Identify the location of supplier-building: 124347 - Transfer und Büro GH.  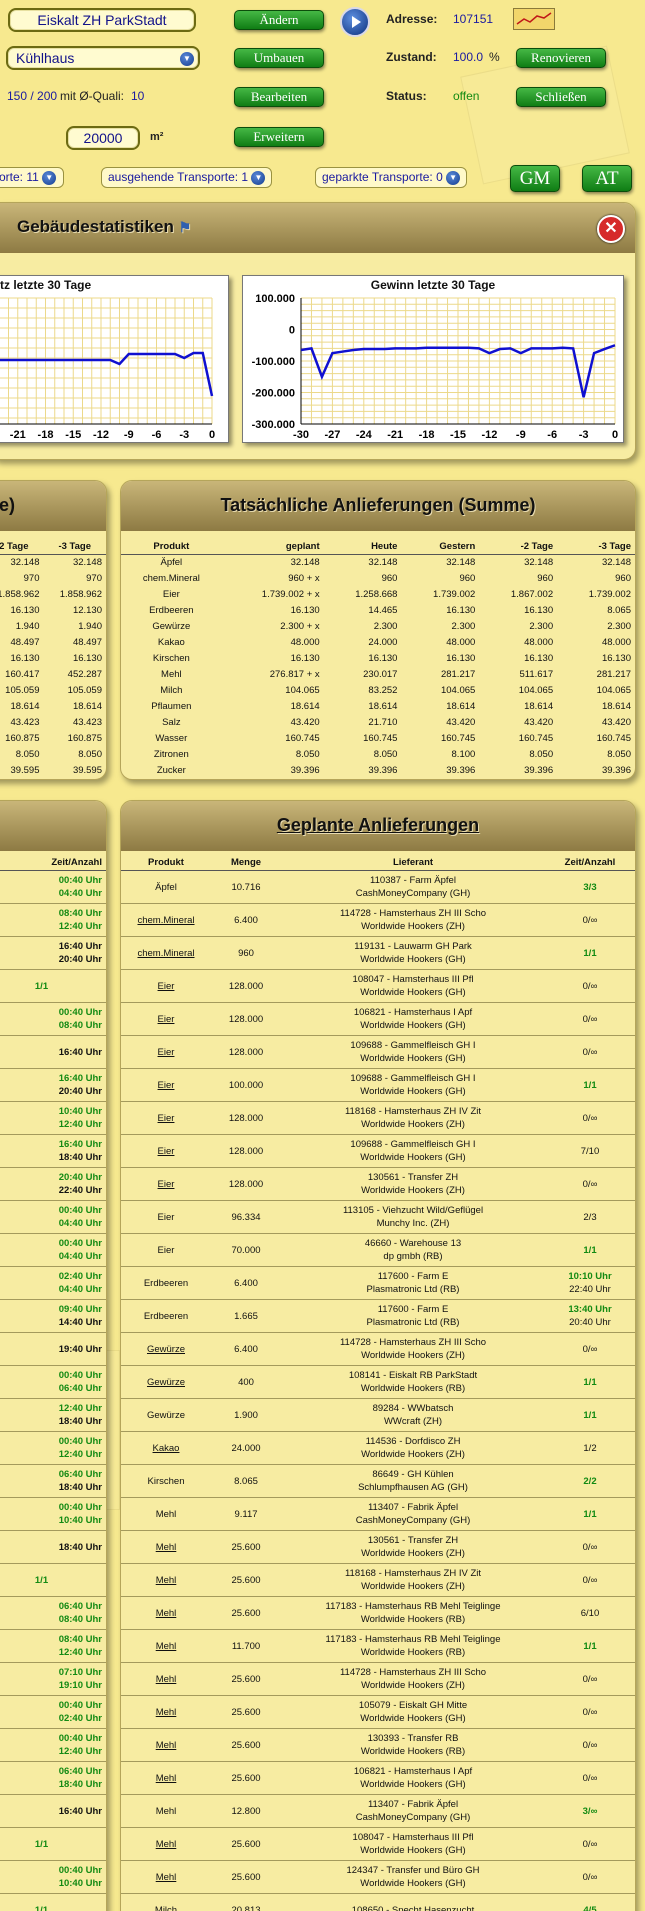
(413, 1870).